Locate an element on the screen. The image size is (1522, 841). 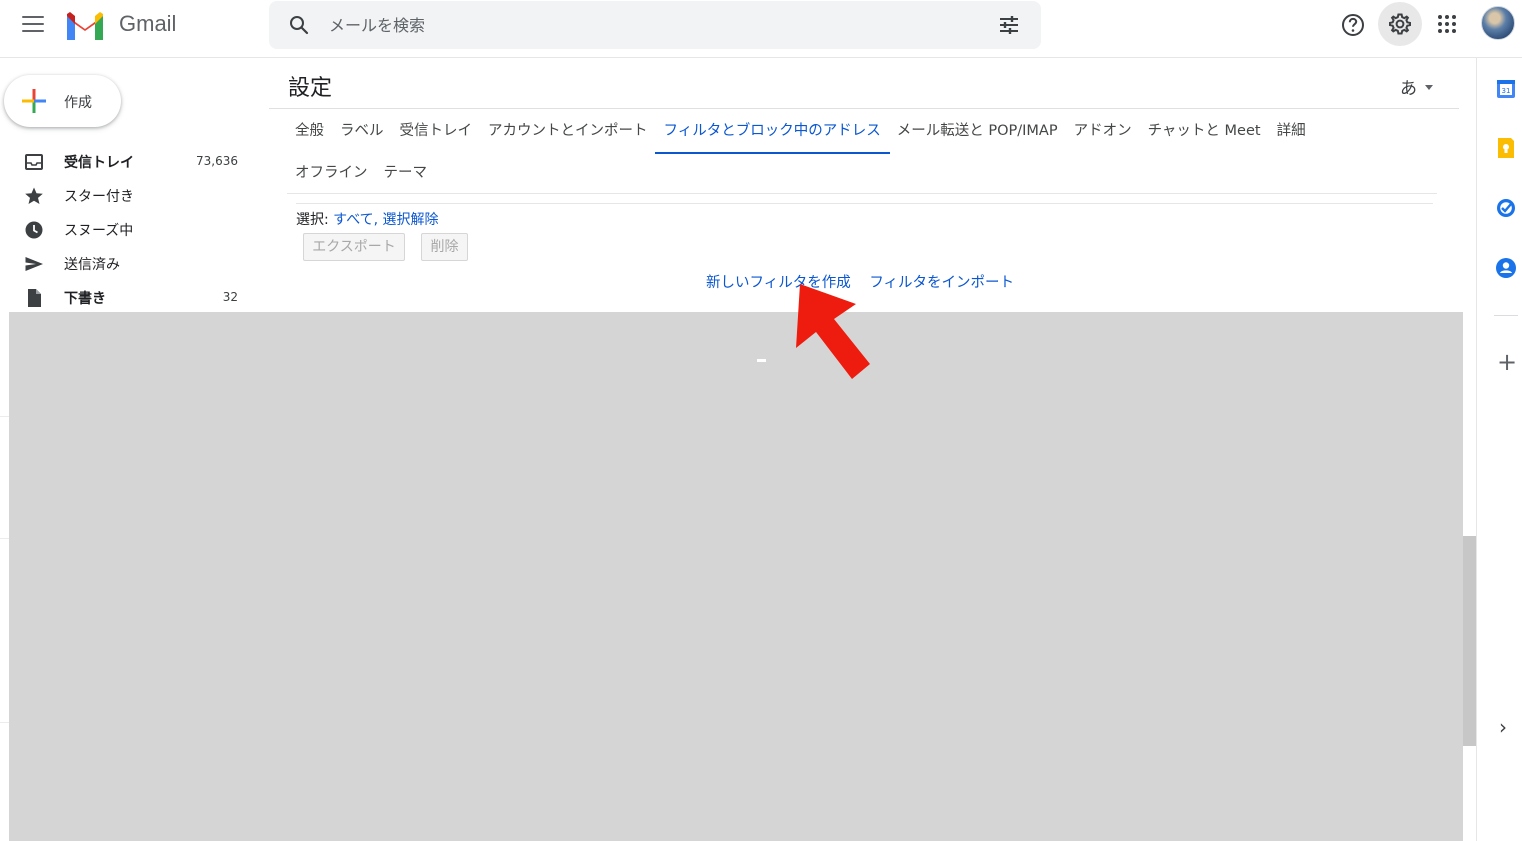
unread-count: 73,636 is located at coordinates (217, 161).